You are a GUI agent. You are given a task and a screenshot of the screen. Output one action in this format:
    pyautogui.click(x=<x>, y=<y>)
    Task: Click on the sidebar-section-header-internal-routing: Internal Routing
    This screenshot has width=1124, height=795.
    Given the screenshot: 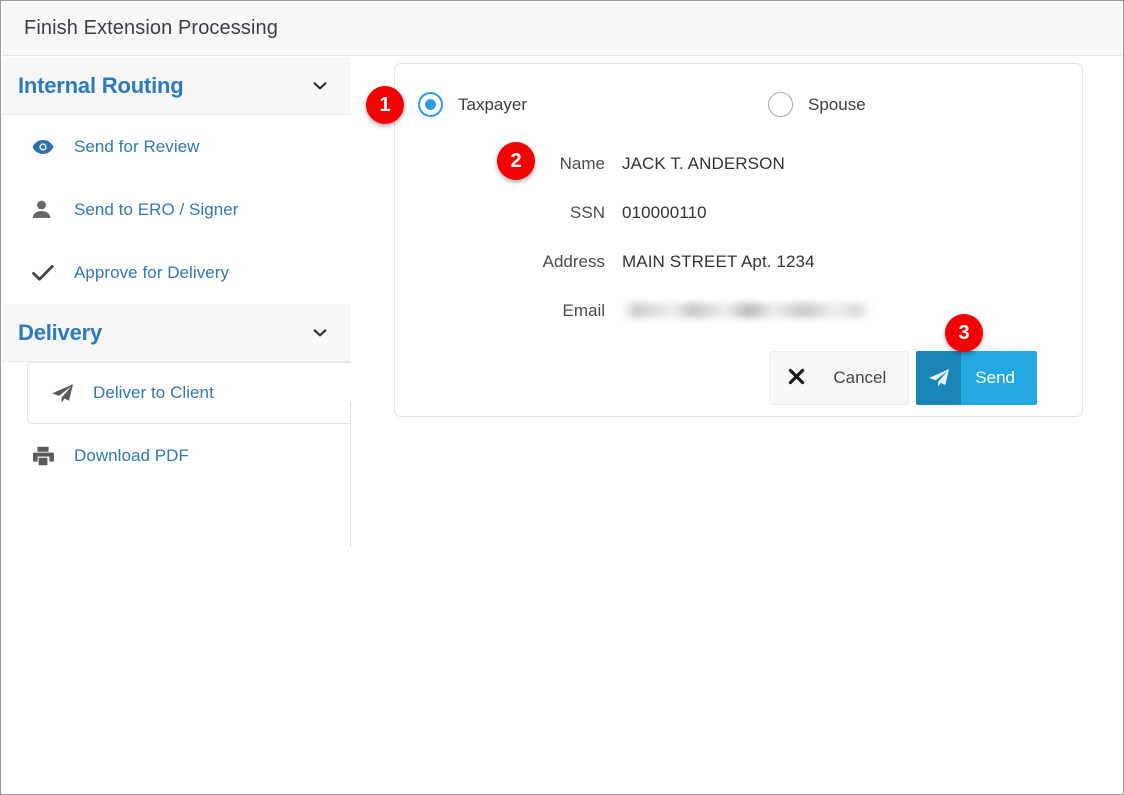 What is the action you would take?
    pyautogui.click(x=176, y=86)
    